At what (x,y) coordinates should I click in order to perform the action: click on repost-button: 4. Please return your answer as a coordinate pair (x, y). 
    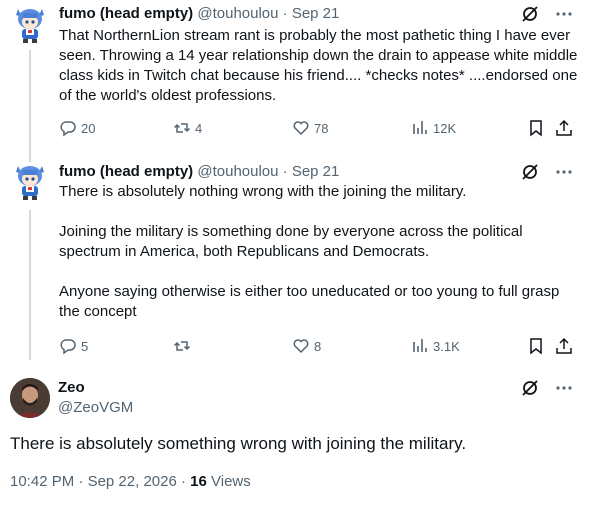
    Looking at the image, I should click on (187, 128).